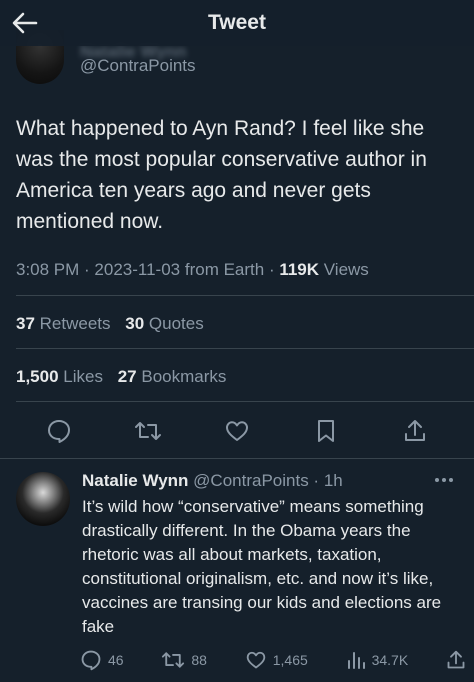 This screenshot has width=474, height=682. I want to click on views-count: 119K, so click(299, 269).